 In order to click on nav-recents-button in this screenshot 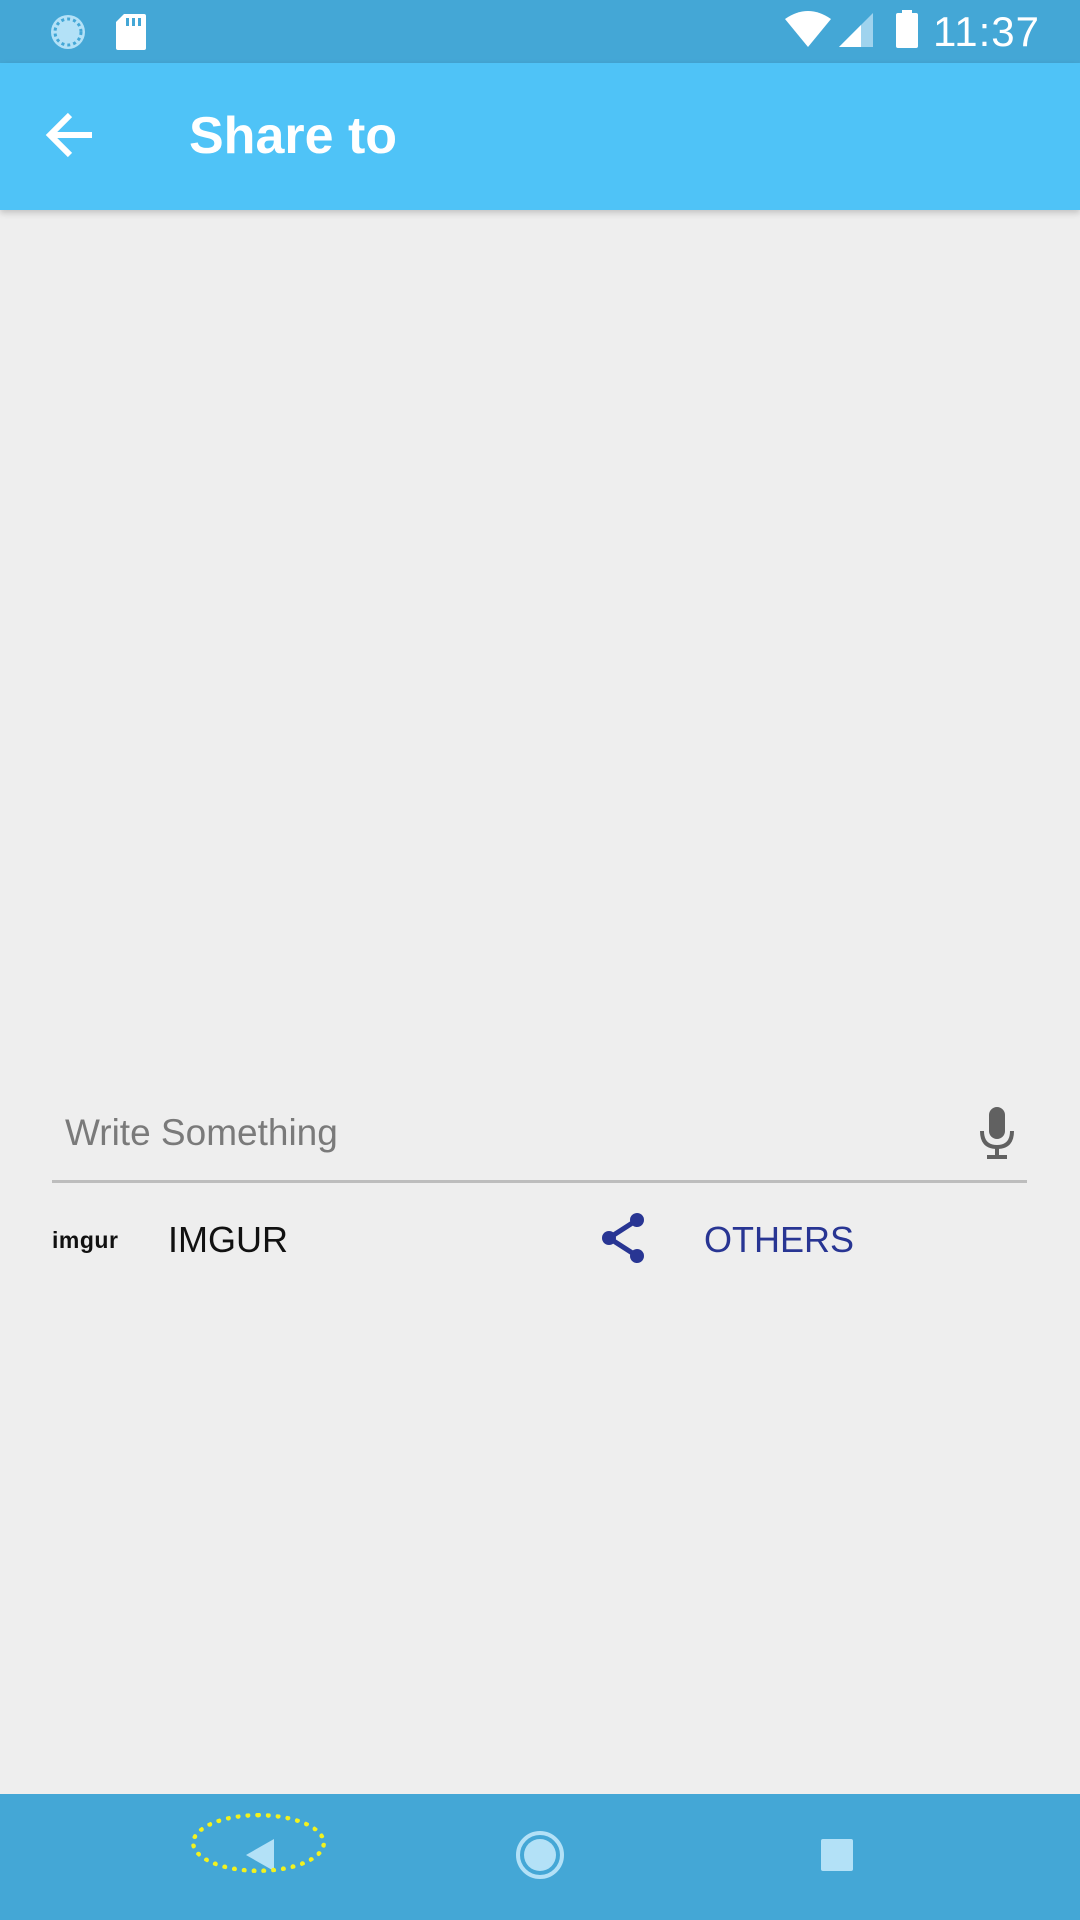, I will do `click(837, 1857)`.